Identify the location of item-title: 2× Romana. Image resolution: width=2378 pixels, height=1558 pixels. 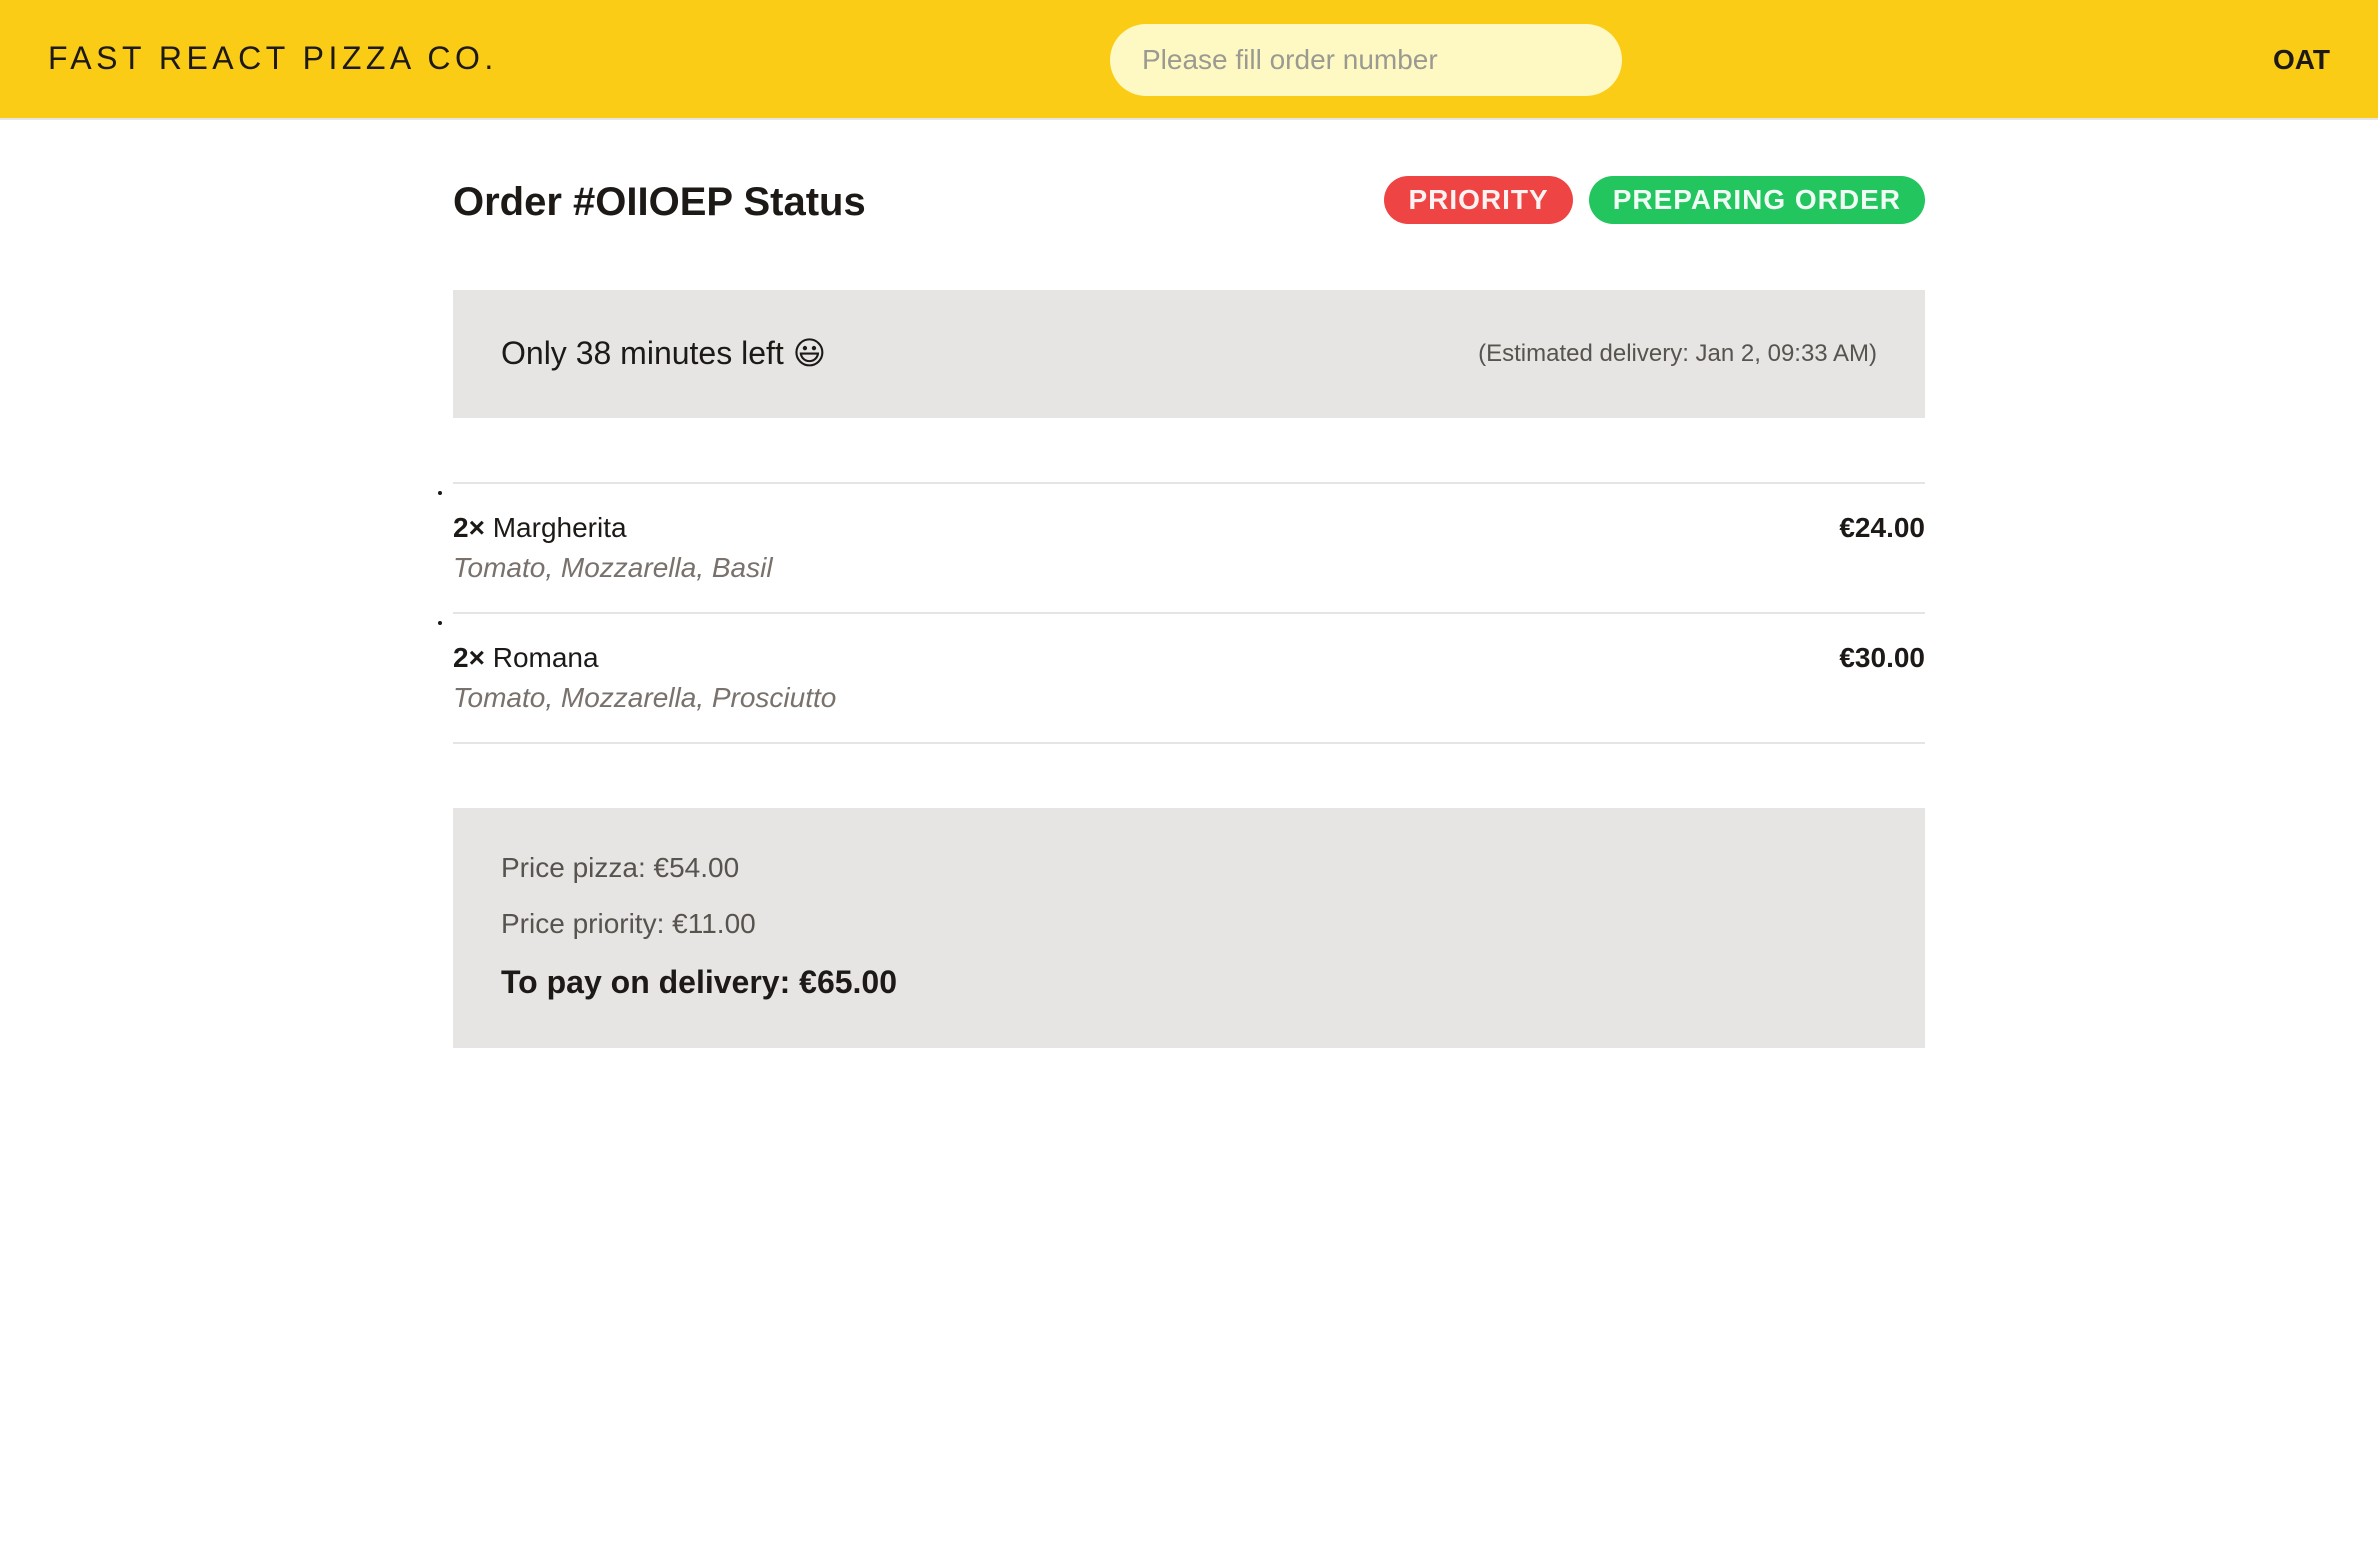
(526, 658).